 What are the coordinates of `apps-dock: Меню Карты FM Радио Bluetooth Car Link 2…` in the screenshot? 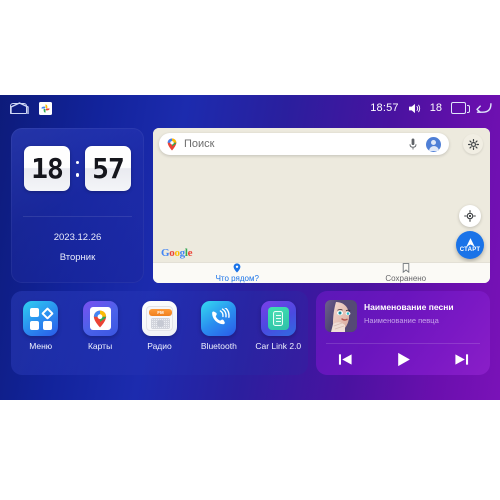 It's located at (159, 333).